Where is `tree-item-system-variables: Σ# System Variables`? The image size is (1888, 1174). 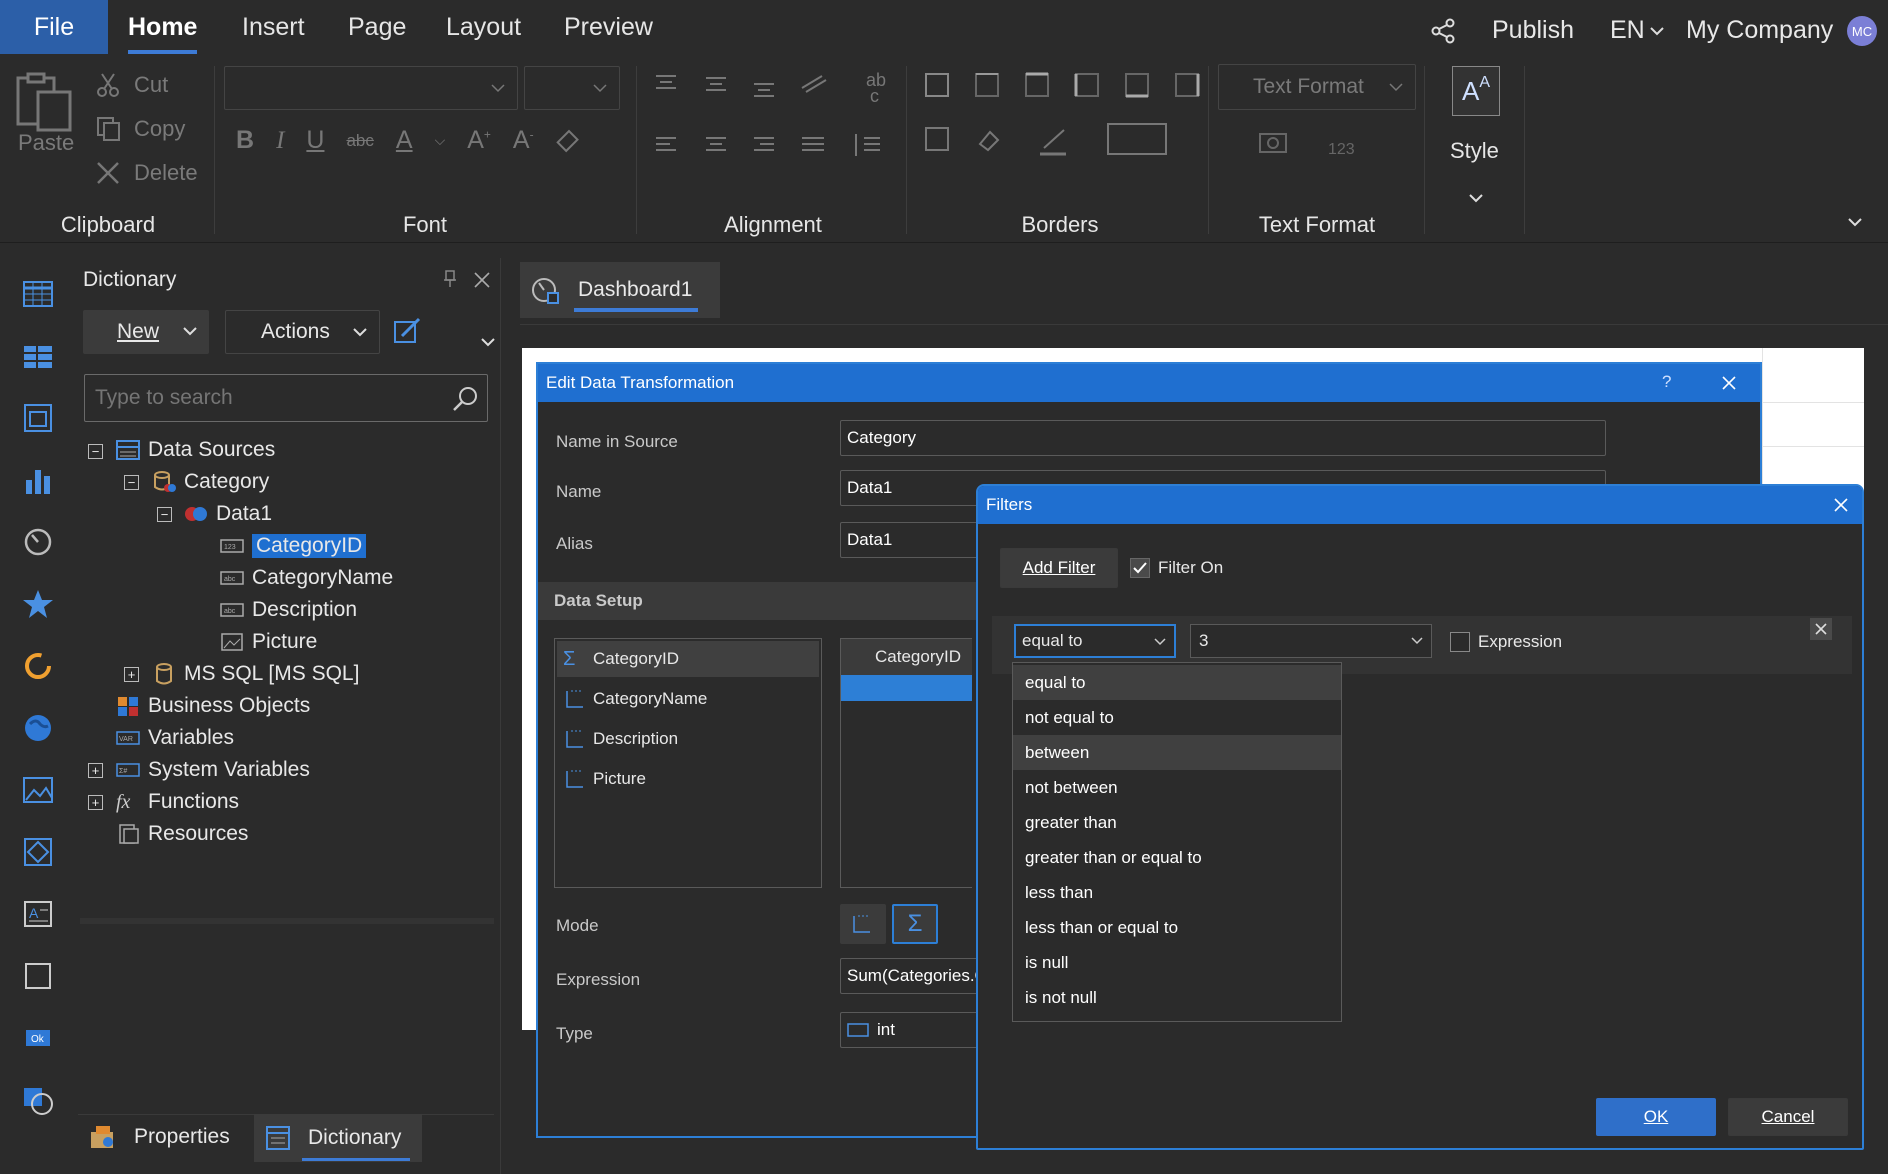 tree-item-system-variables: Σ# System Variables is located at coordinates (213, 770).